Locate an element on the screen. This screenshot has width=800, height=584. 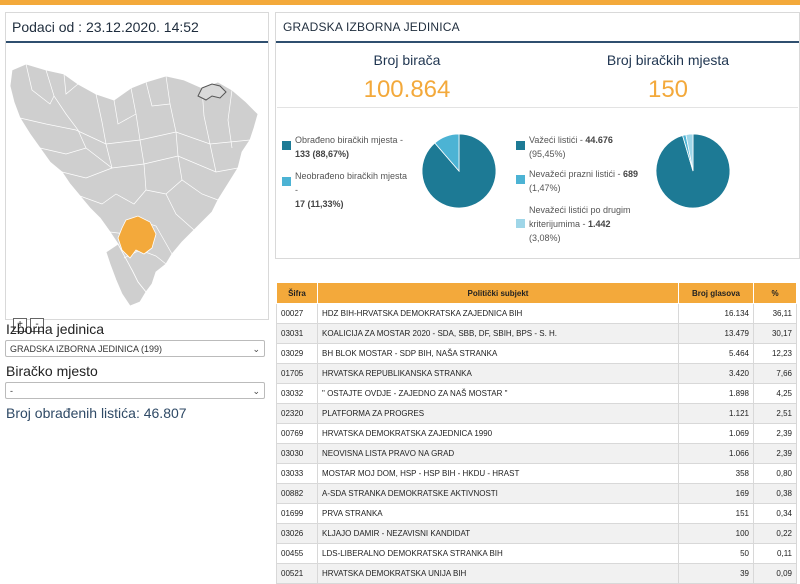
top-accent-bar is located at coordinates (400, 2).